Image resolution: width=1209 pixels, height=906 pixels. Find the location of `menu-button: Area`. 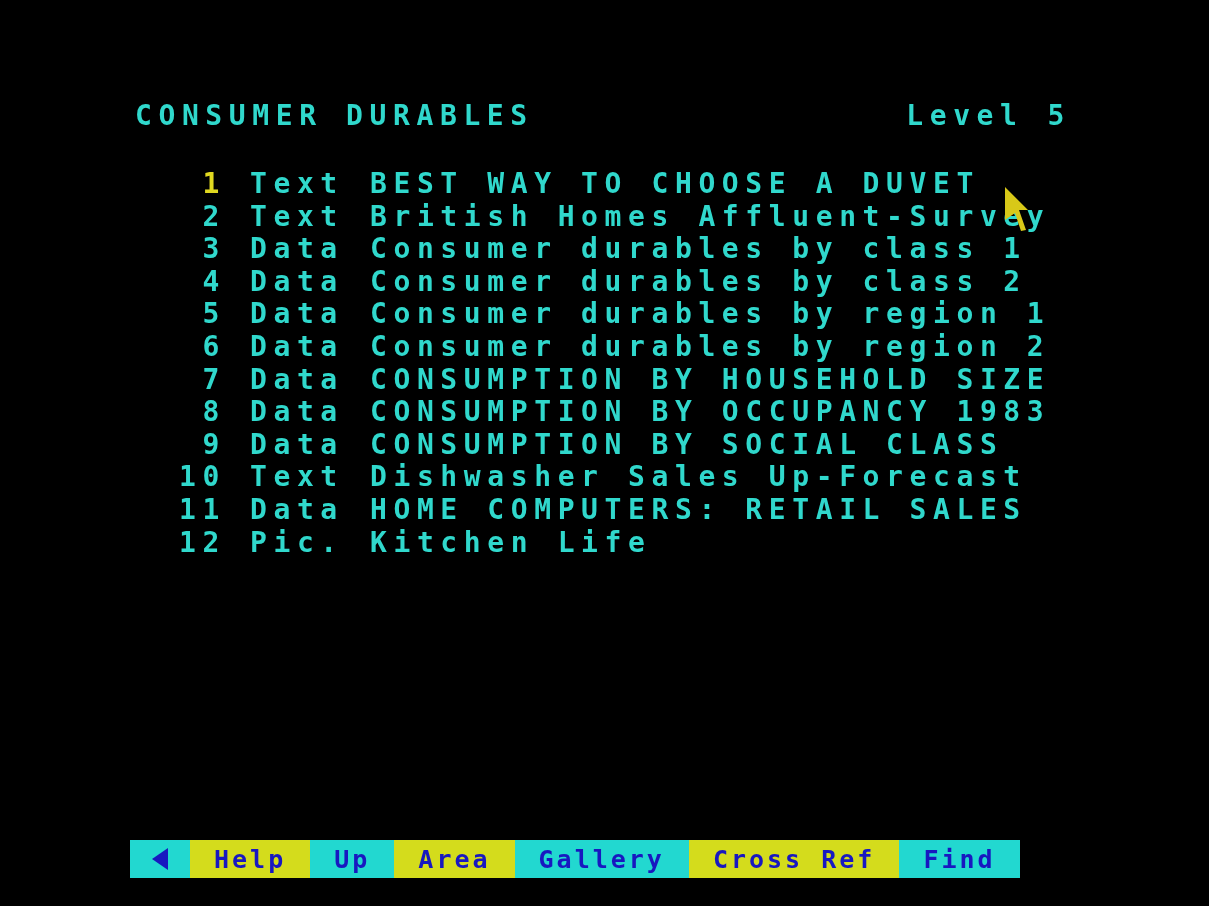

menu-button: Area is located at coordinates (454, 859).